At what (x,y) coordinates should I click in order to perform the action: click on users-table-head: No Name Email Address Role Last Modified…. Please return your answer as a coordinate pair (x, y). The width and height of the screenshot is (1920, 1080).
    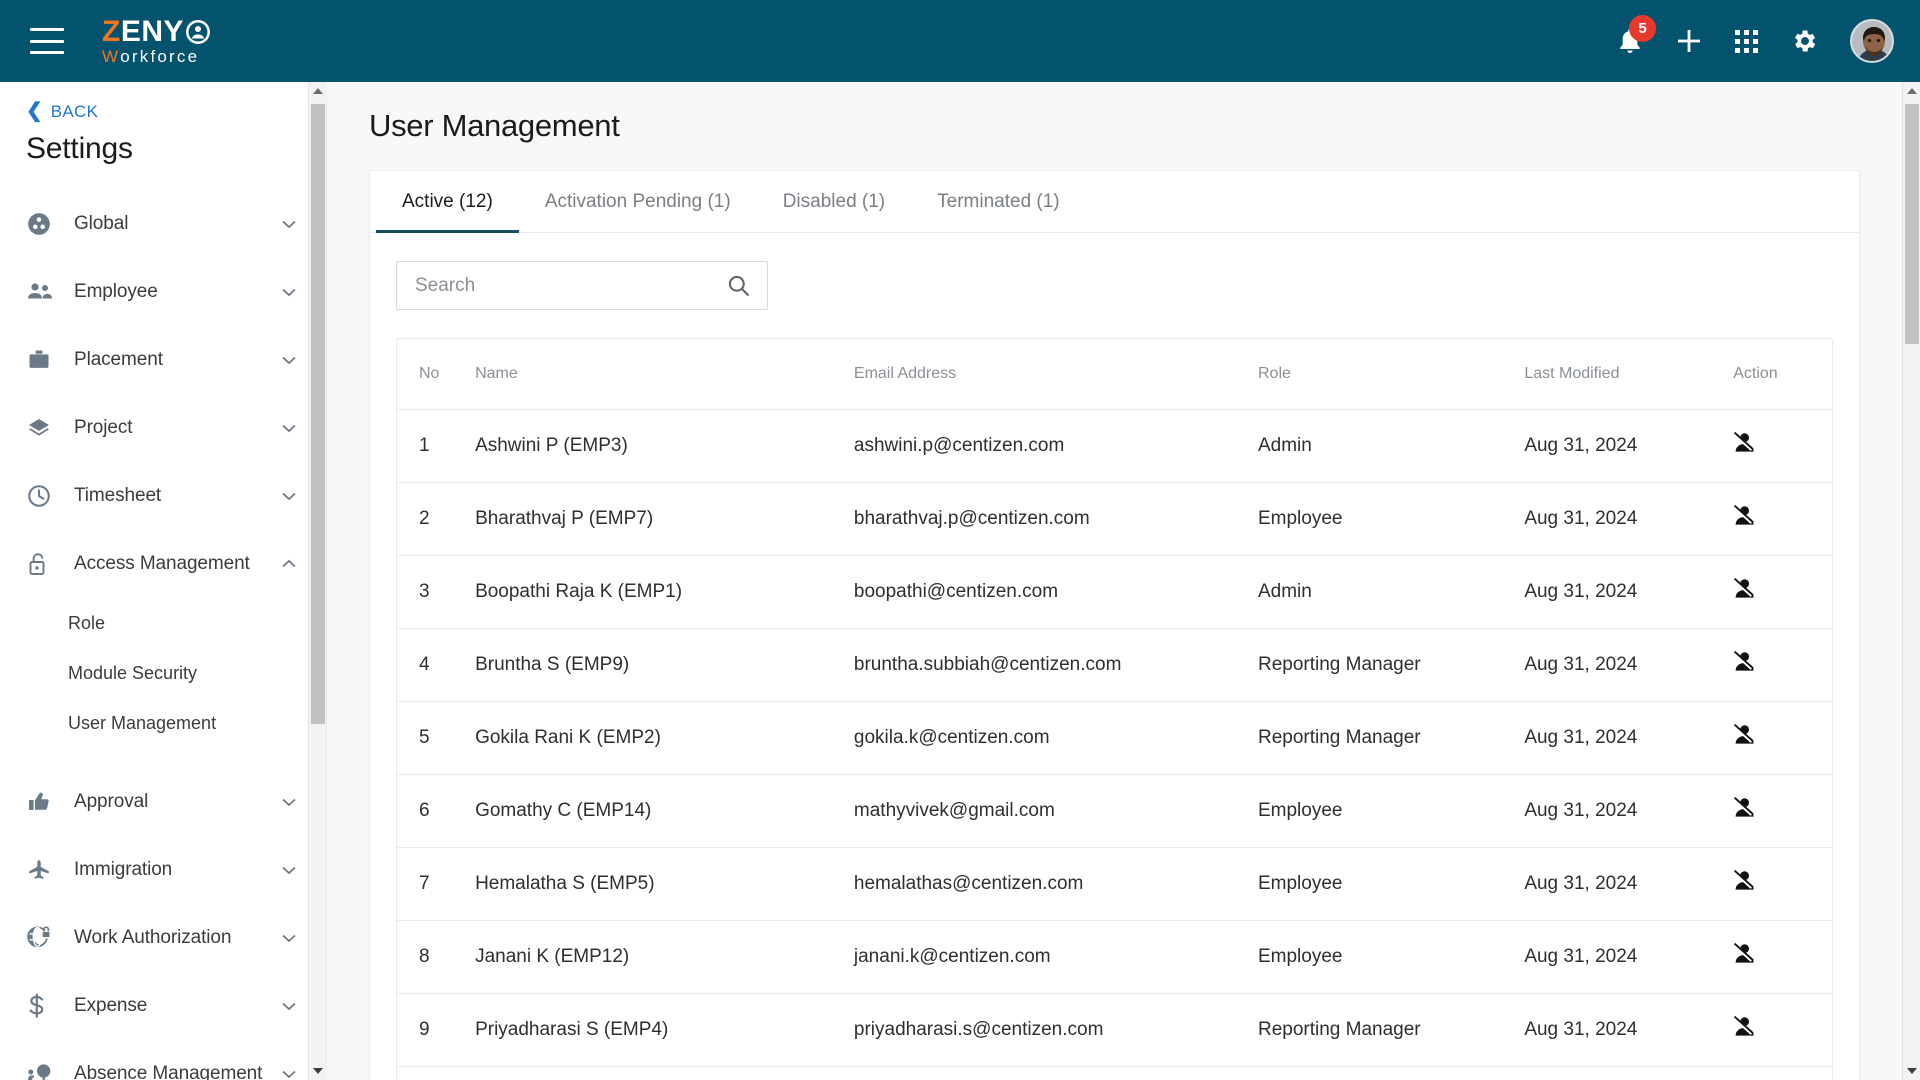
    Looking at the image, I should click on (1114, 374).